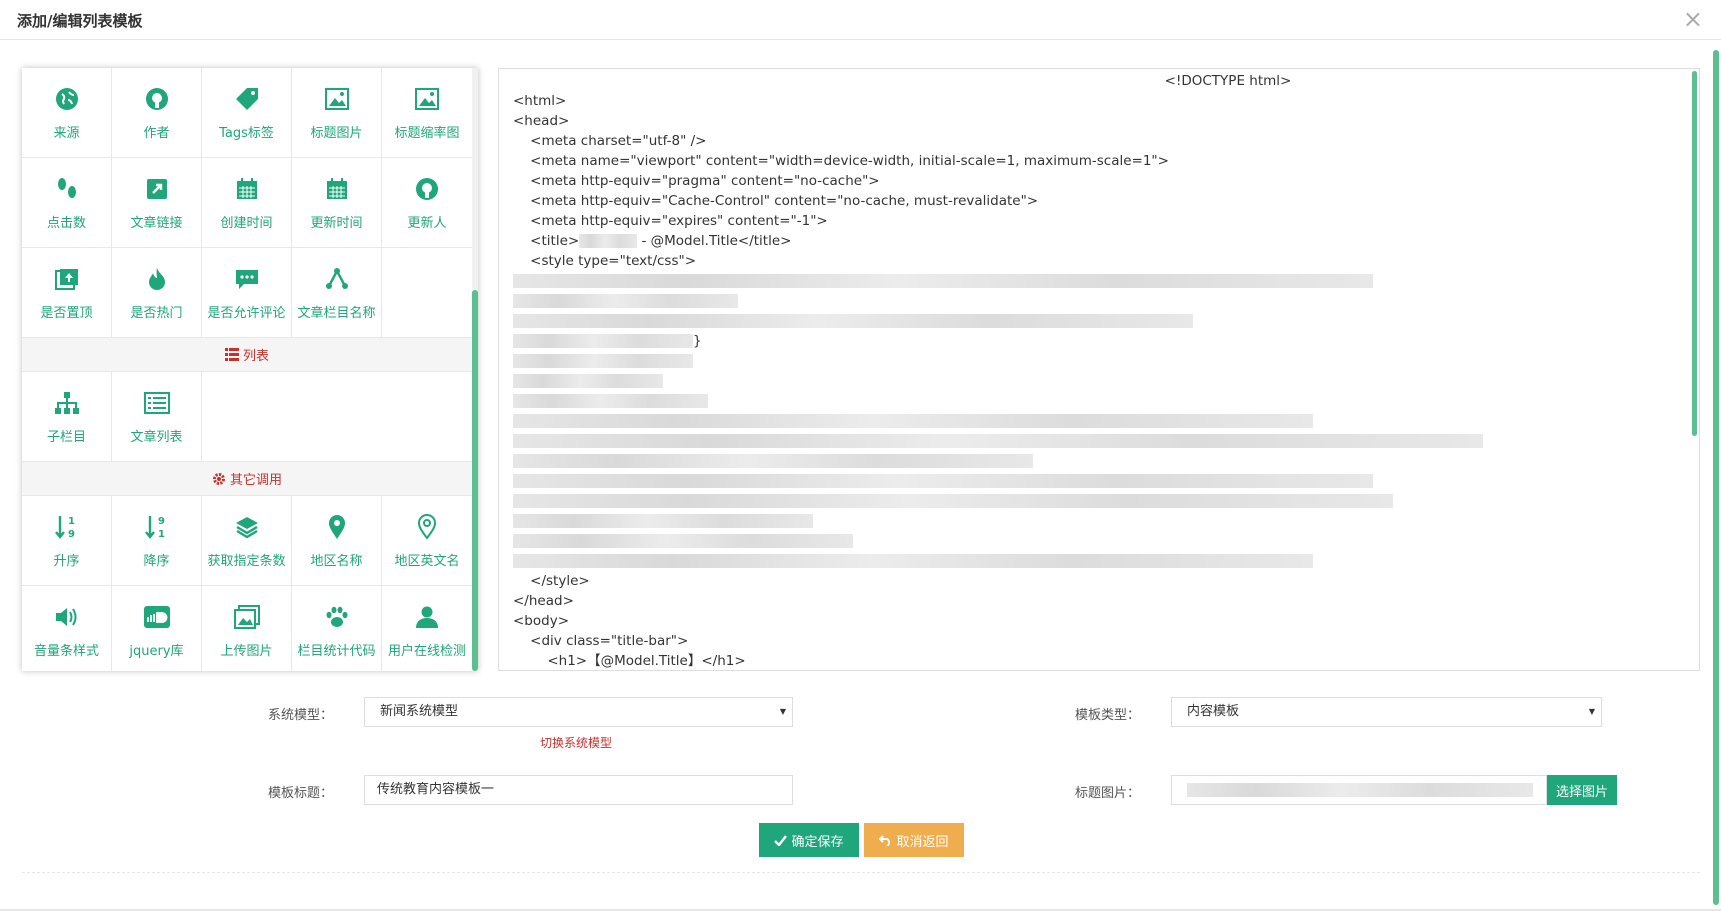 This screenshot has height=911, width=1721. I want to click on thumbnail-icon, so click(427, 99).